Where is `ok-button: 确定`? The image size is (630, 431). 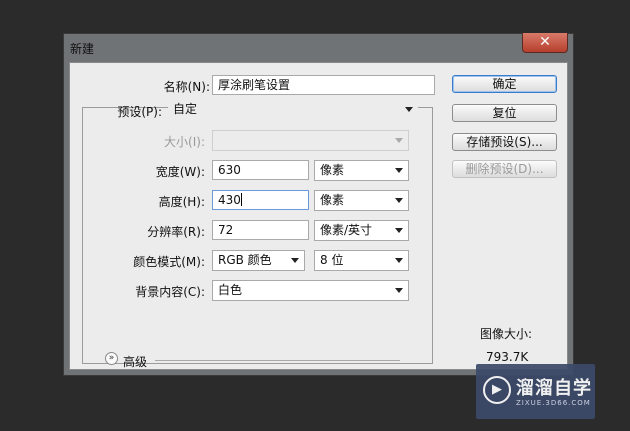
ok-button: 确定 is located at coordinates (504, 84).